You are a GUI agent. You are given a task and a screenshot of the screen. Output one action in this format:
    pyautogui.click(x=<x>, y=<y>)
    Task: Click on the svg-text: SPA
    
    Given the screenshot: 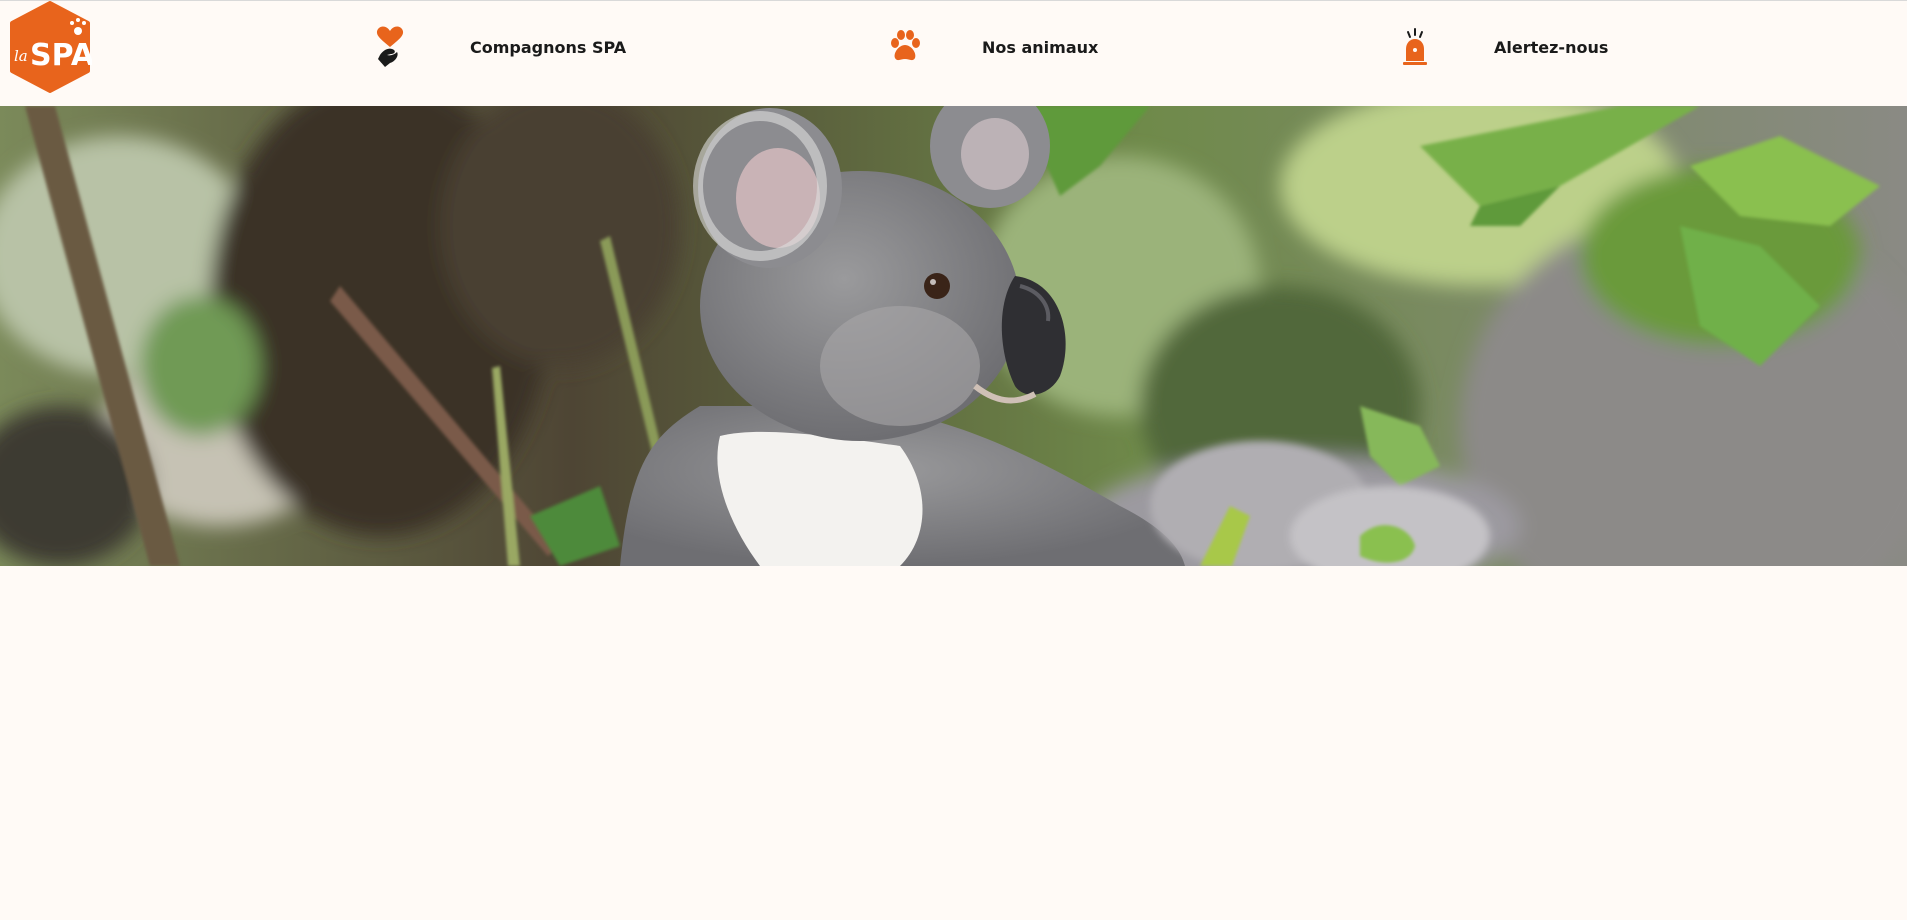 What is the action you would take?
    pyautogui.click(x=61, y=55)
    